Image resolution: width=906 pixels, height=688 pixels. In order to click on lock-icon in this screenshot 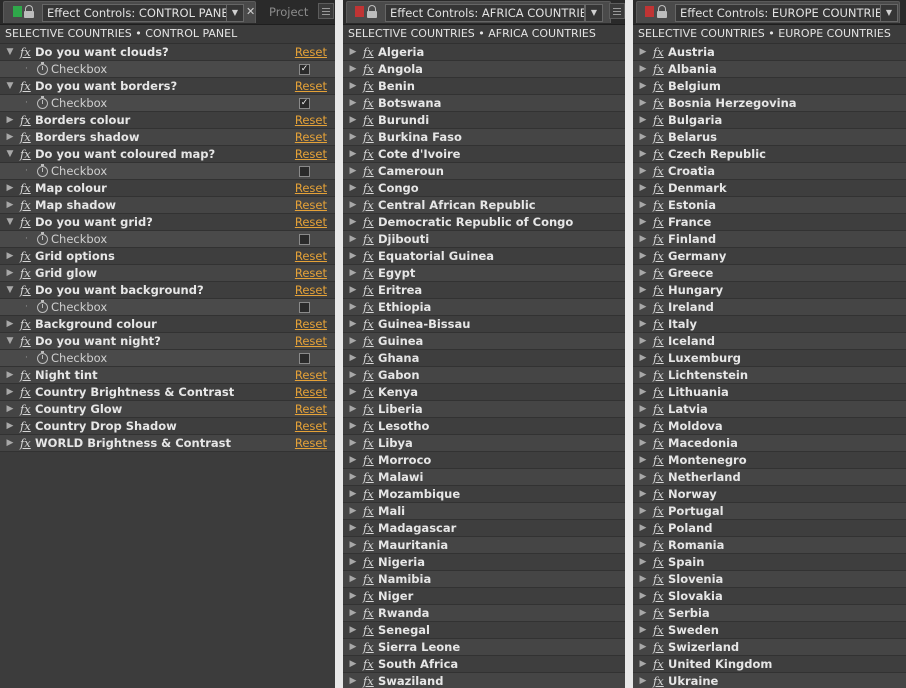, I will do `click(662, 12)`.